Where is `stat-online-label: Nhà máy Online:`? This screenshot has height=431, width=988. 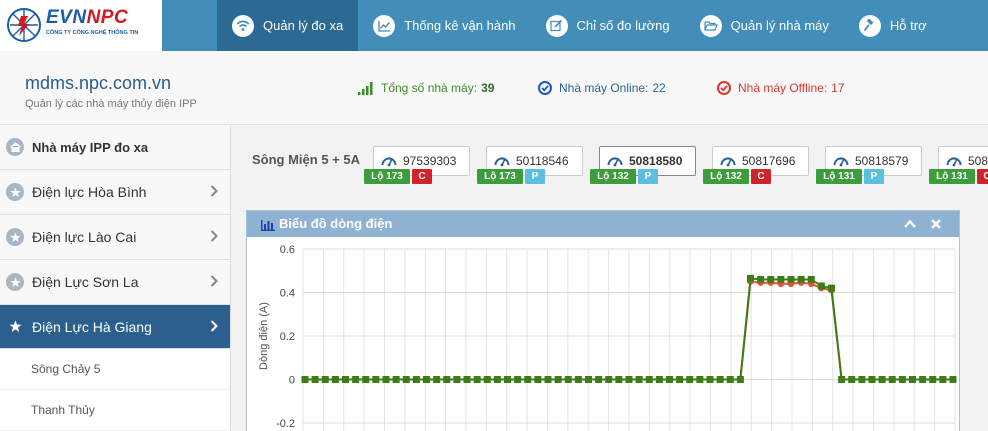
stat-online-label: Nhà máy Online: is located at coordinates (604, 88).